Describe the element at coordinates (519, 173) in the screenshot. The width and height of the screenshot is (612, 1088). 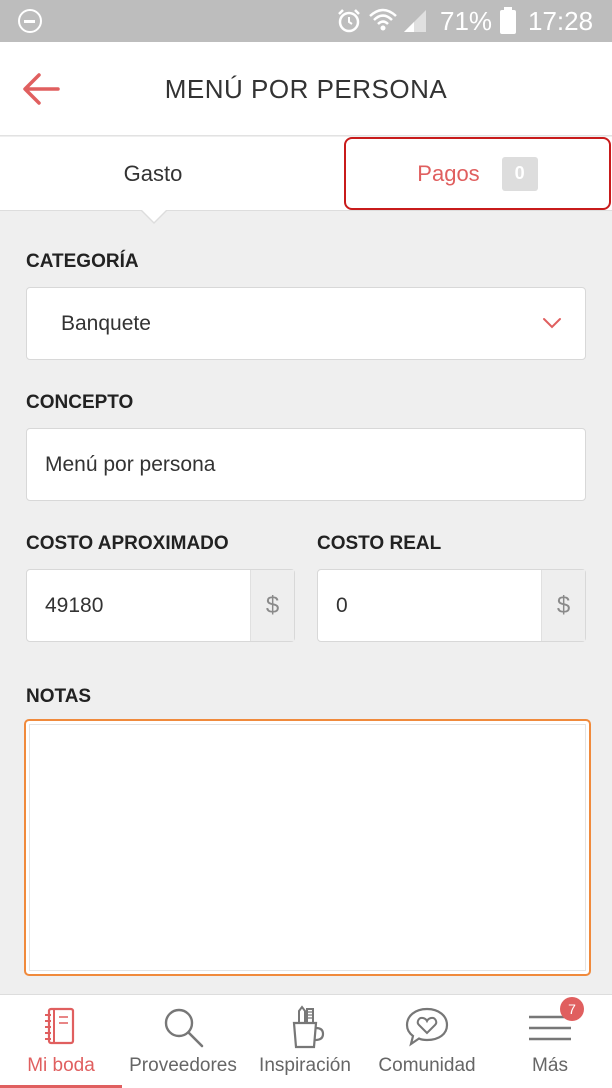
I see `pagos-count-badge: 0` at that location.